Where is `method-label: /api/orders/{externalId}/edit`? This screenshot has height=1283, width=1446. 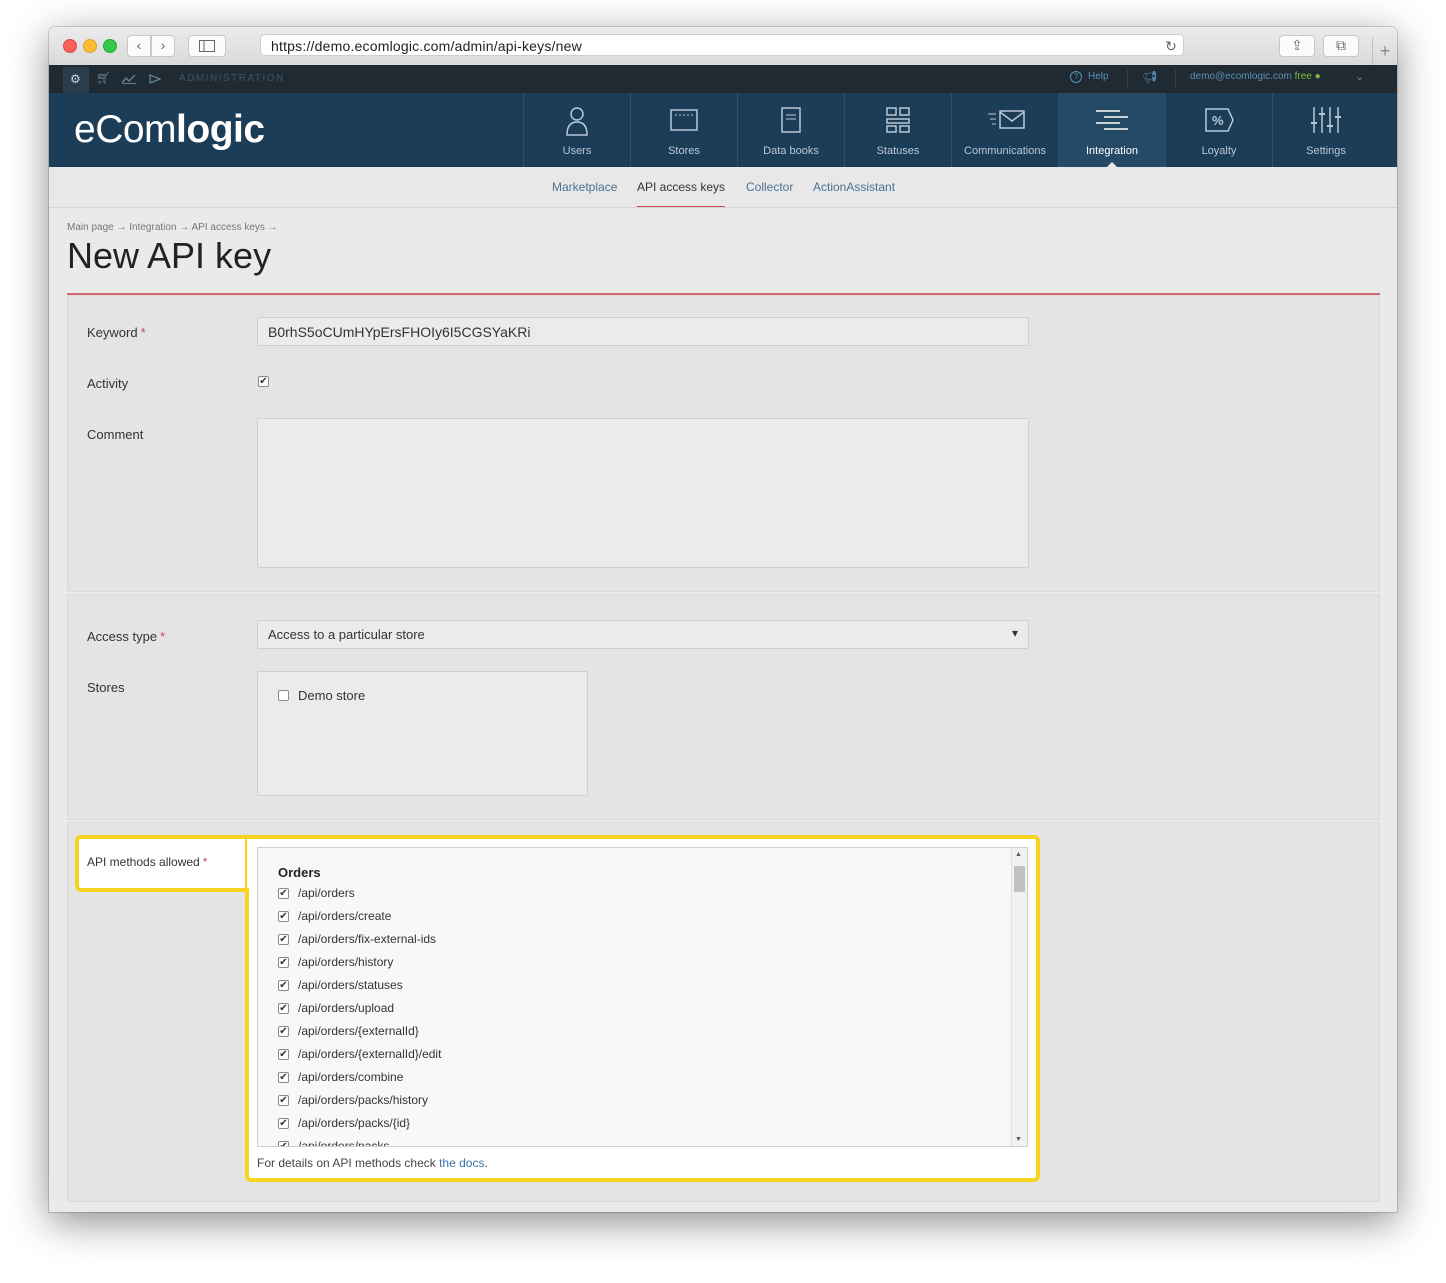
method-label: /api/orders/{externalId}/edit is located at coordinates (370, 1054).